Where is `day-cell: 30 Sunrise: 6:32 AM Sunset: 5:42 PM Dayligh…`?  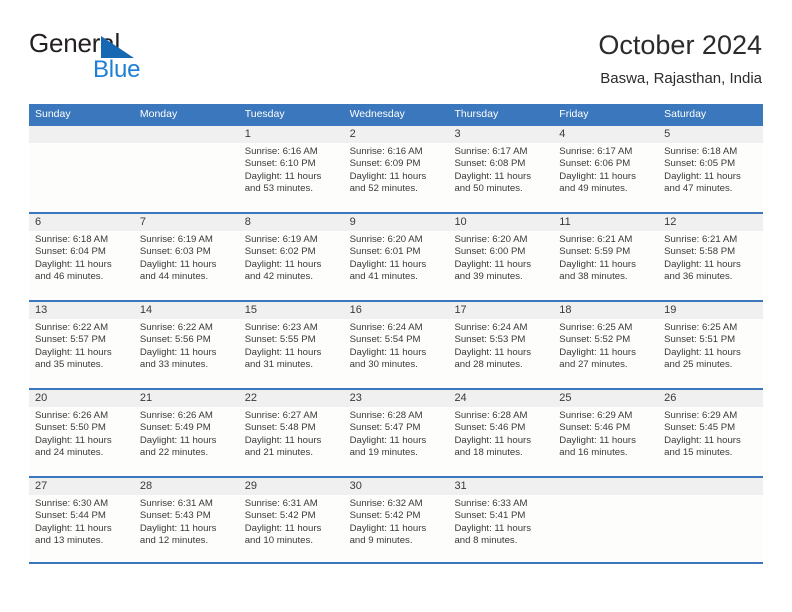 day-cell: 30 Sunrise: 6:32 AM Sunset: 5:42 PM Dayligh… is located at coordinates (396, 520).